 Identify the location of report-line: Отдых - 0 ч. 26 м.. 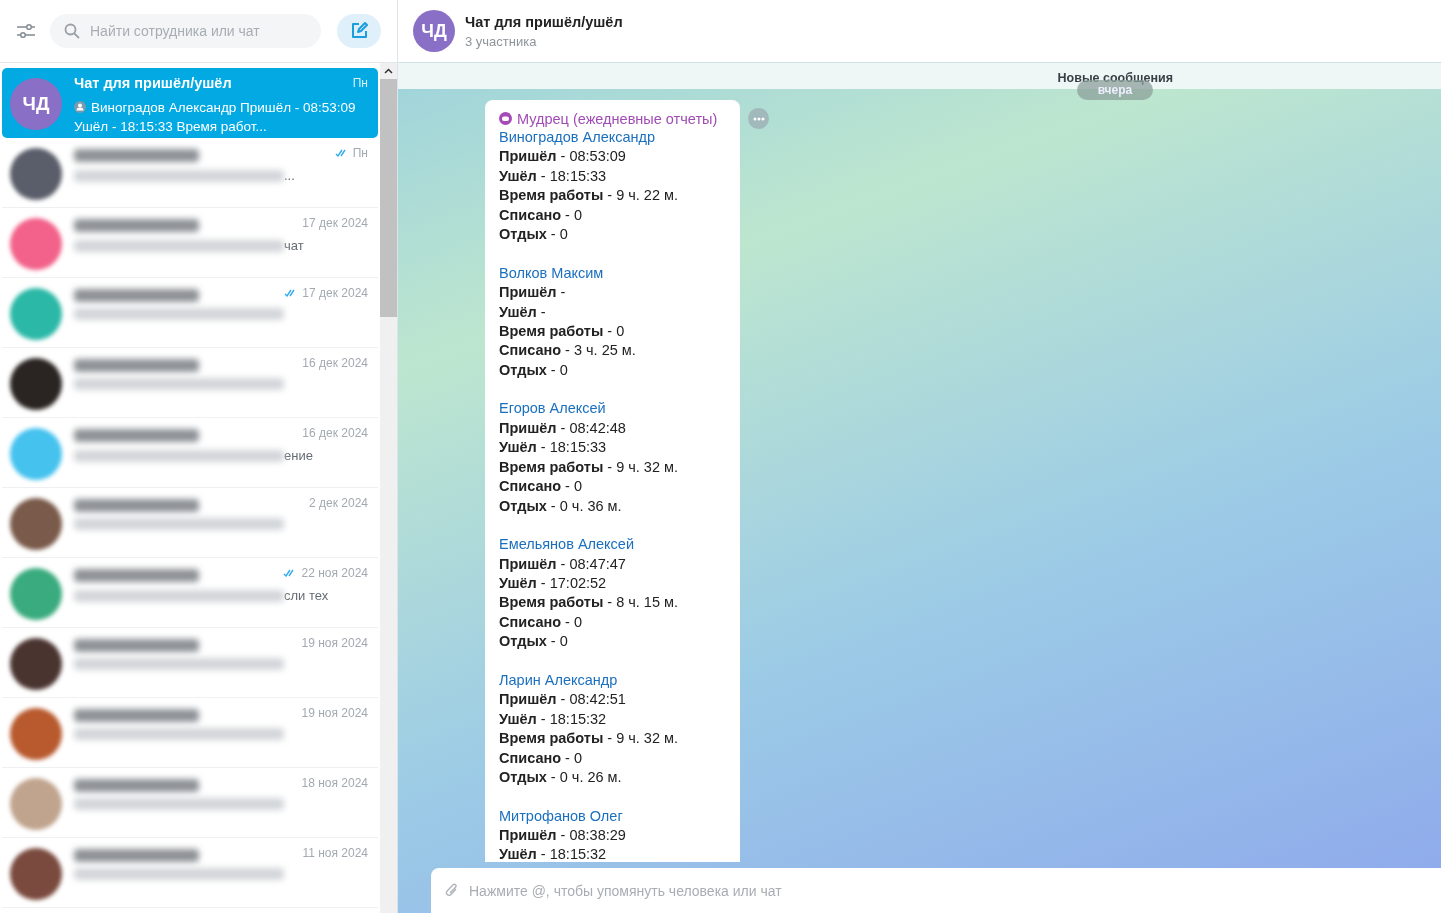
(561, 777).